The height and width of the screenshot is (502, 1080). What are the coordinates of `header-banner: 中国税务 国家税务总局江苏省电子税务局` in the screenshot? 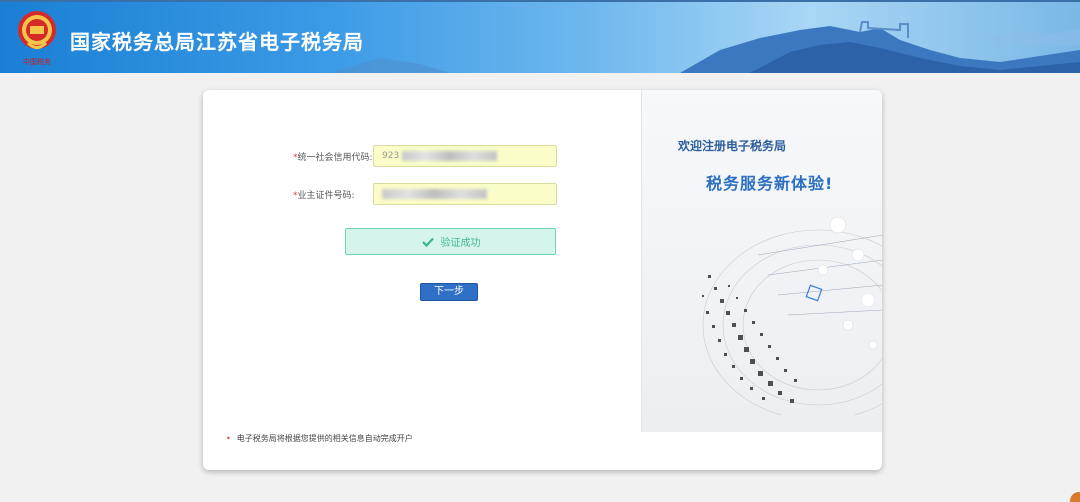 It's located at (540, 36).